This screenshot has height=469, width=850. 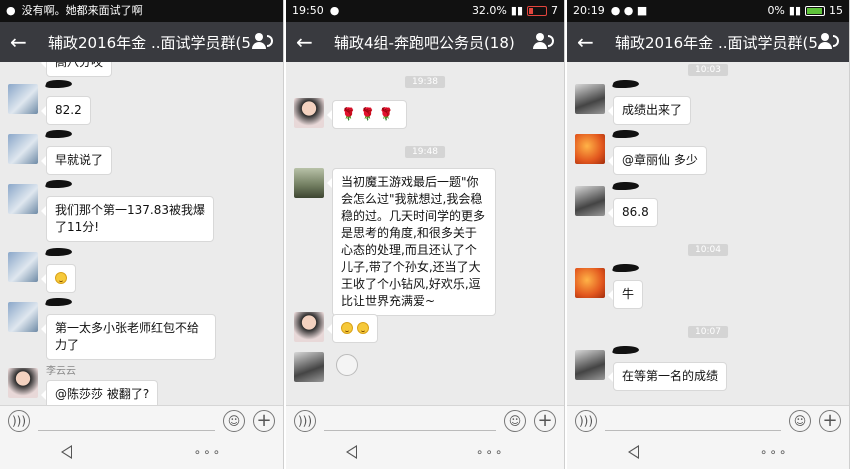 I want to click on time-divider: 10:04, so click(x=708, y=250).